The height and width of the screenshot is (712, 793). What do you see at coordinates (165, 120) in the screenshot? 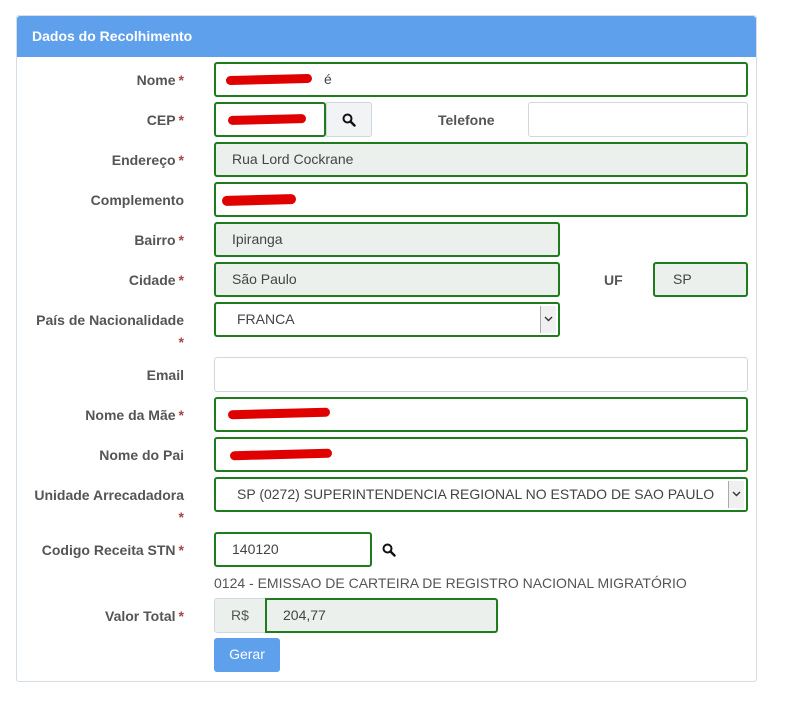
I see `cep-label: CEP *` at bounding box center [165, 120].